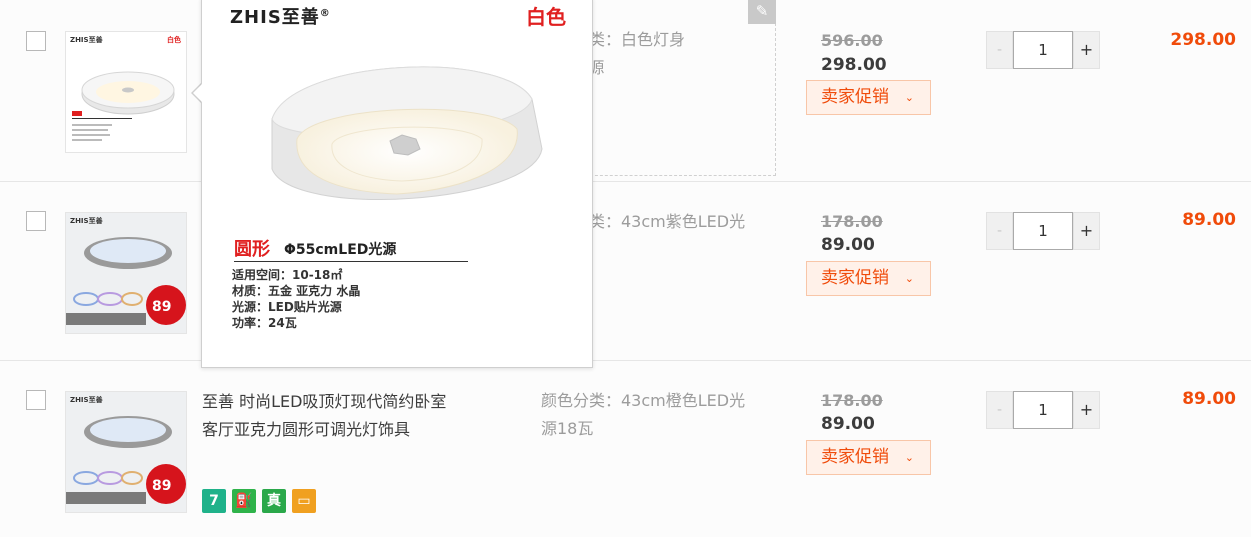 This screenshot has height=537, width=1251. What do you see at coordinates (643, 400) in the screenshot?
I see `sku-line: 颜色分类：43cm橙色LED光` at bounding box center [643, 400].